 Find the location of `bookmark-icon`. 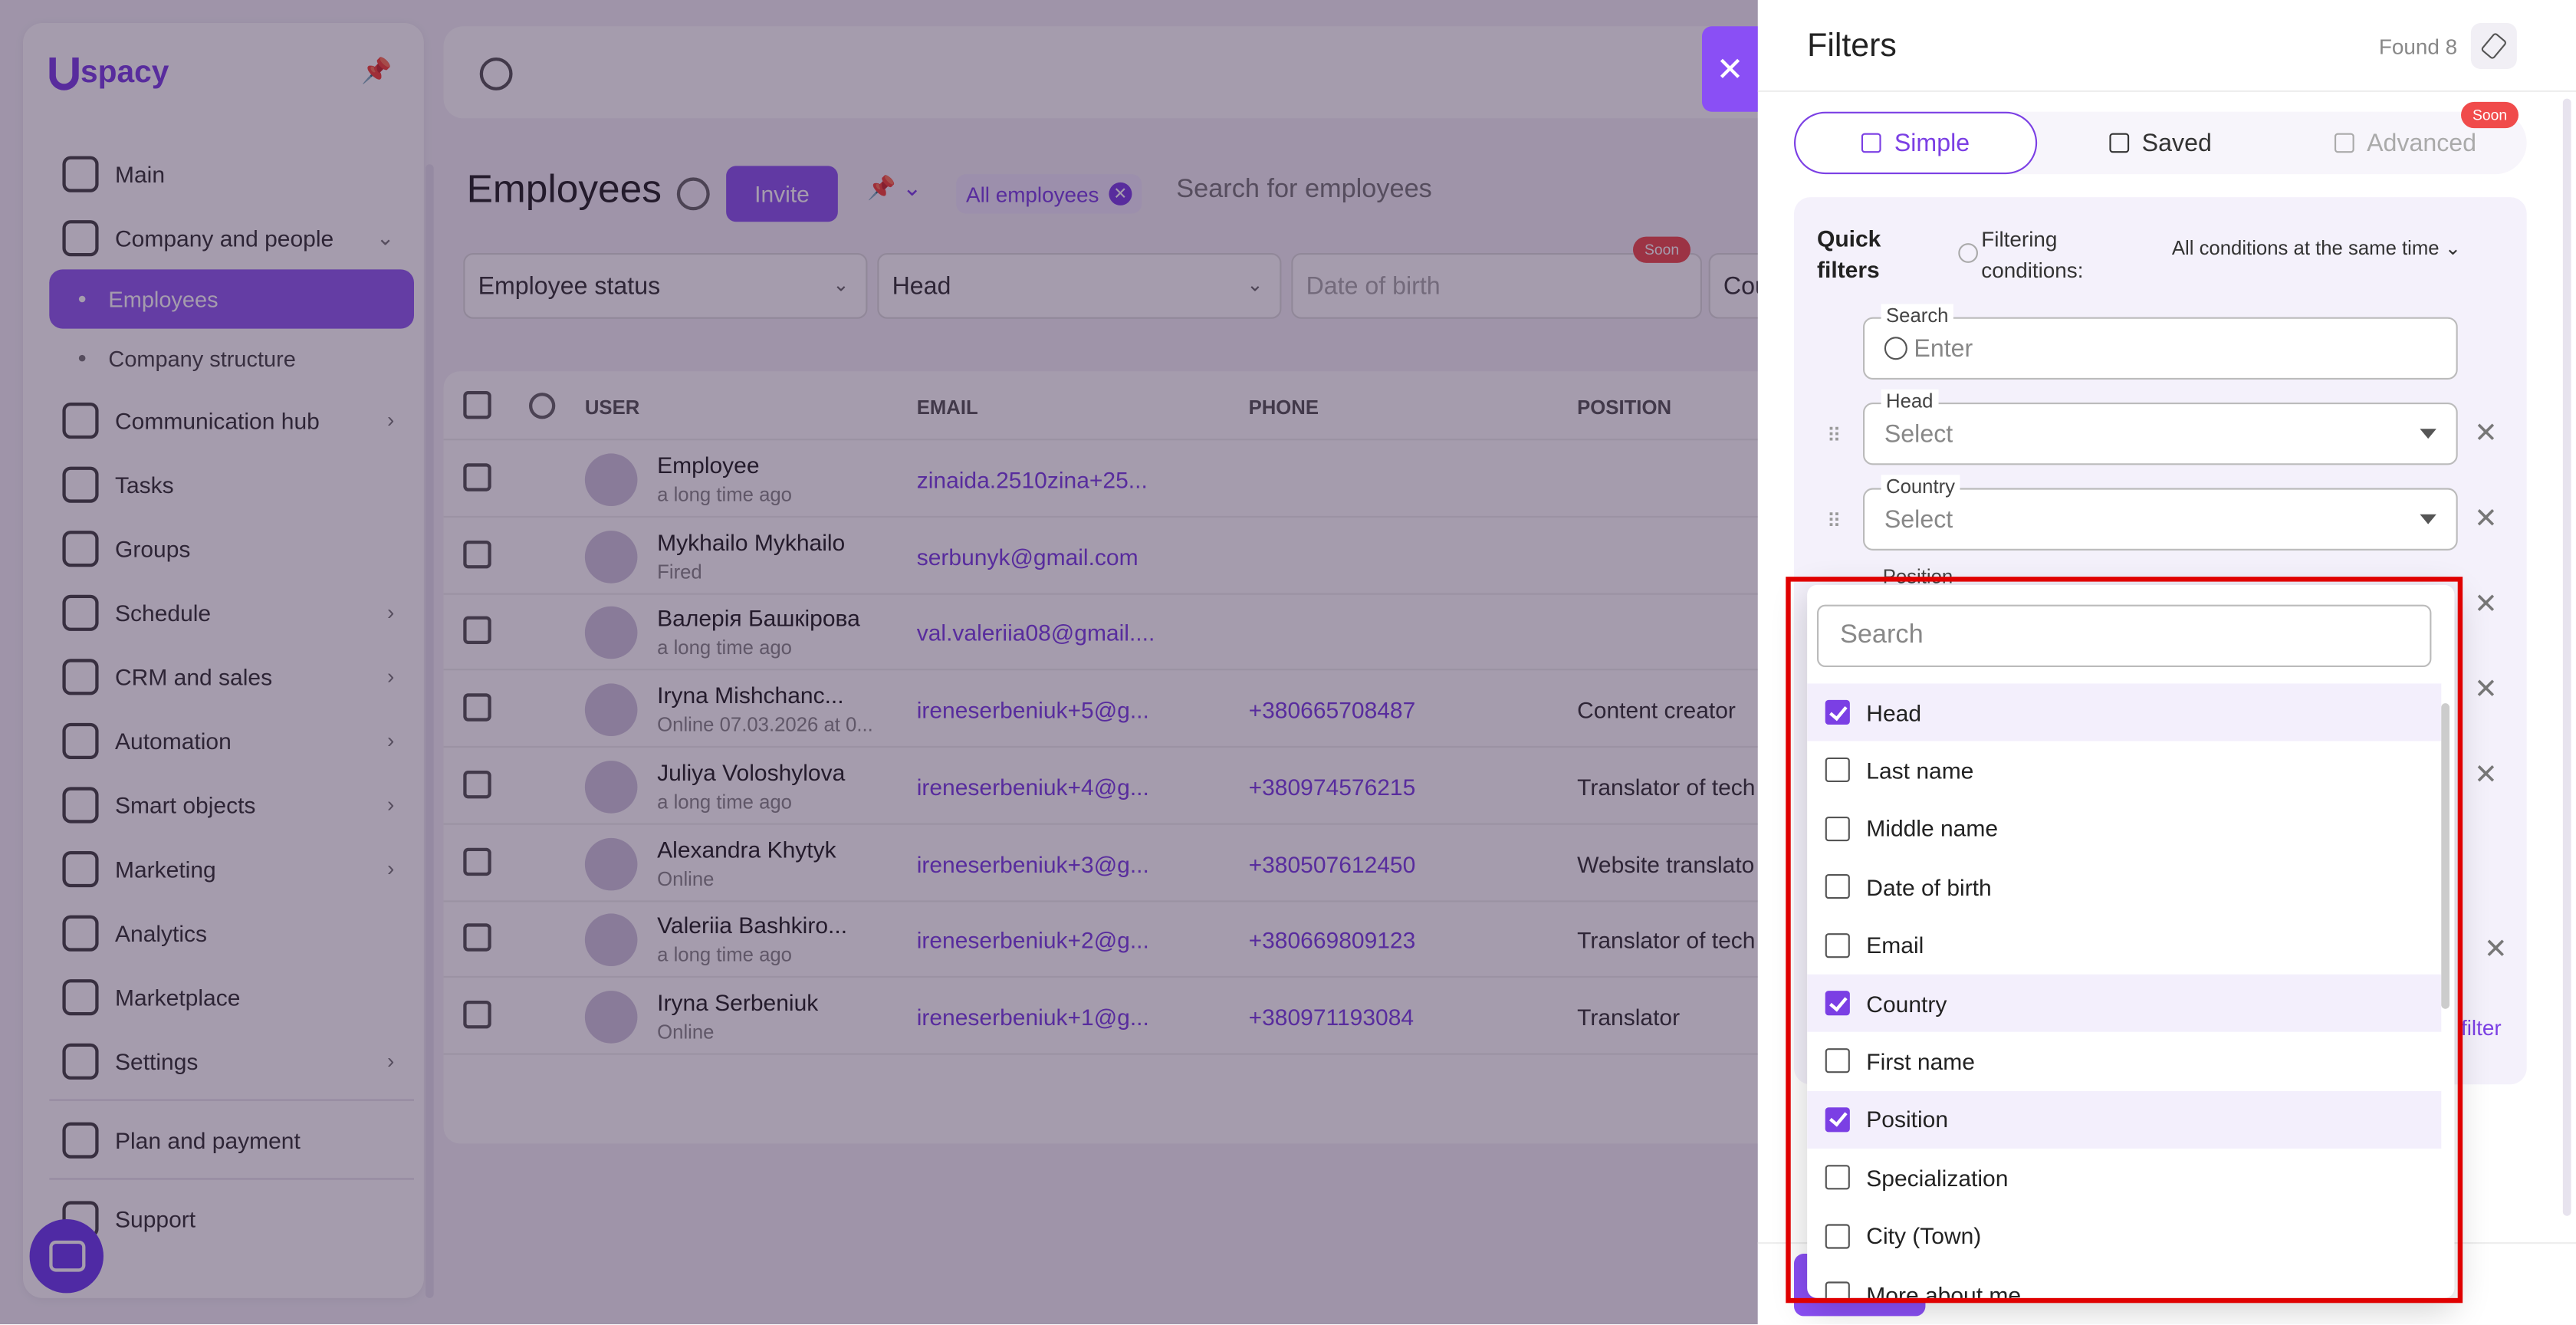

bookmark-icon is located at coordinates (2118, 143).